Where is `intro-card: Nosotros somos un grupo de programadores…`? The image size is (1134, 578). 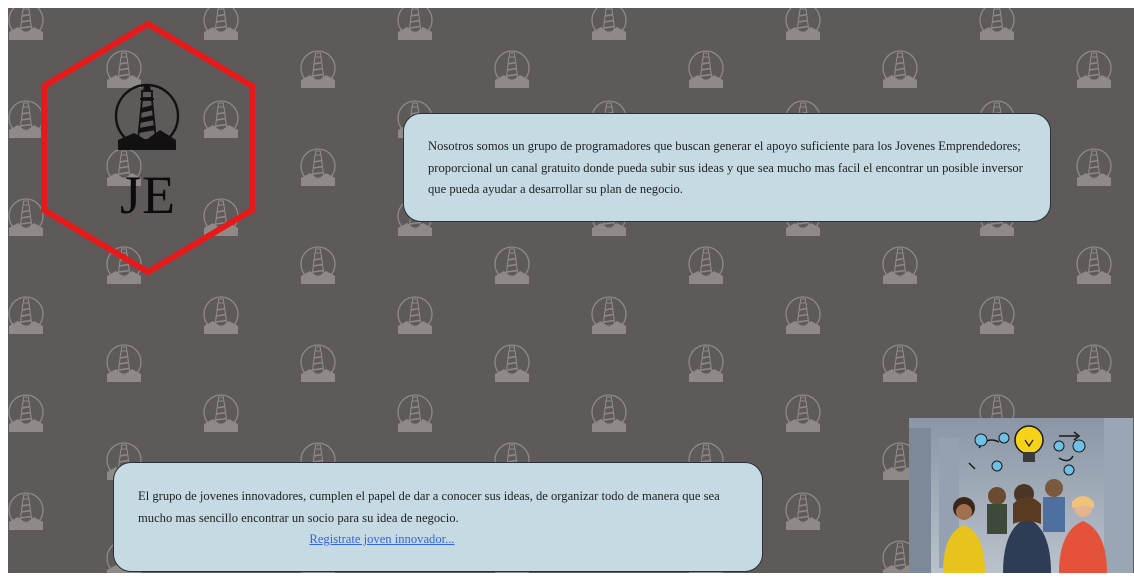
intro-card: Nosotros somos un grupo de programadores… is located at coordinates (727, 167).